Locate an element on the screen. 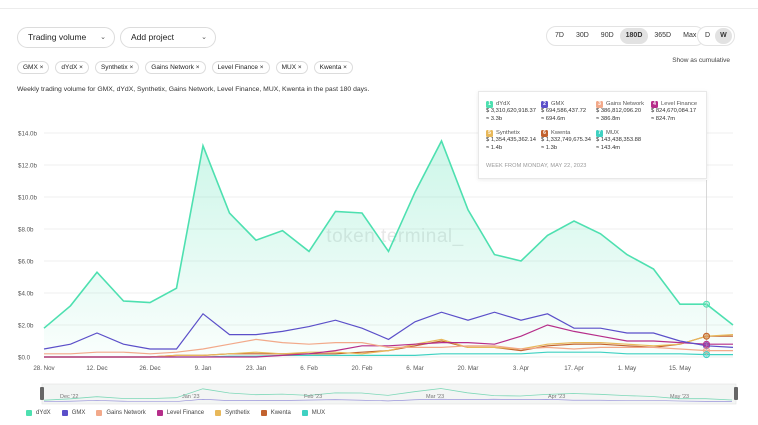  legend-label: Level Finance is located at coordinates (185, 413).